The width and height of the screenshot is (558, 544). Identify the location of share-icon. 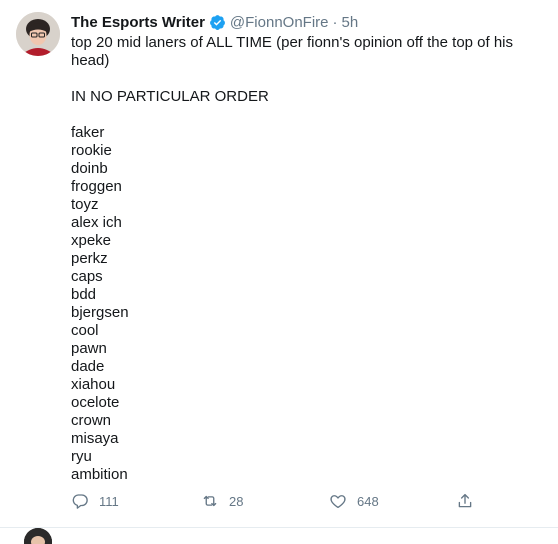
(465, 500).